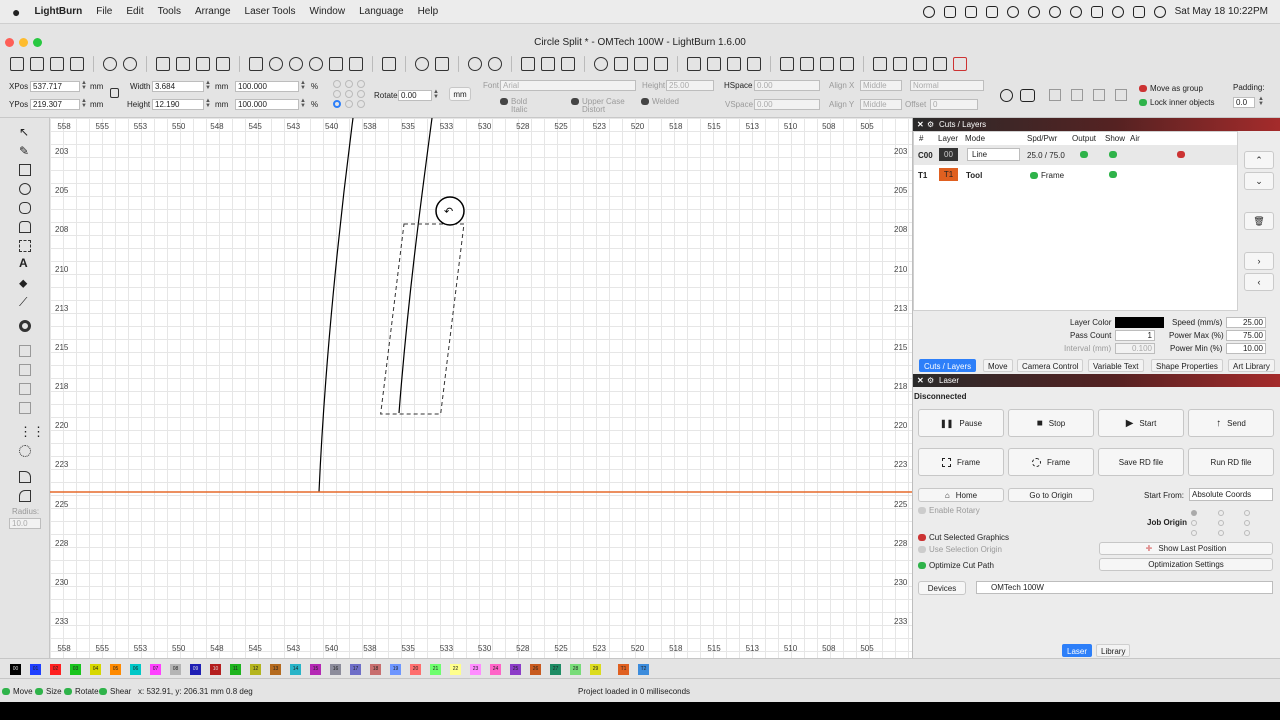 The height and width of the screenshot is (720, 1280). What do you see at coordinates (568, 85) in the screenshot?
I see `font-select: Arial` at bounding box center [568, 85].